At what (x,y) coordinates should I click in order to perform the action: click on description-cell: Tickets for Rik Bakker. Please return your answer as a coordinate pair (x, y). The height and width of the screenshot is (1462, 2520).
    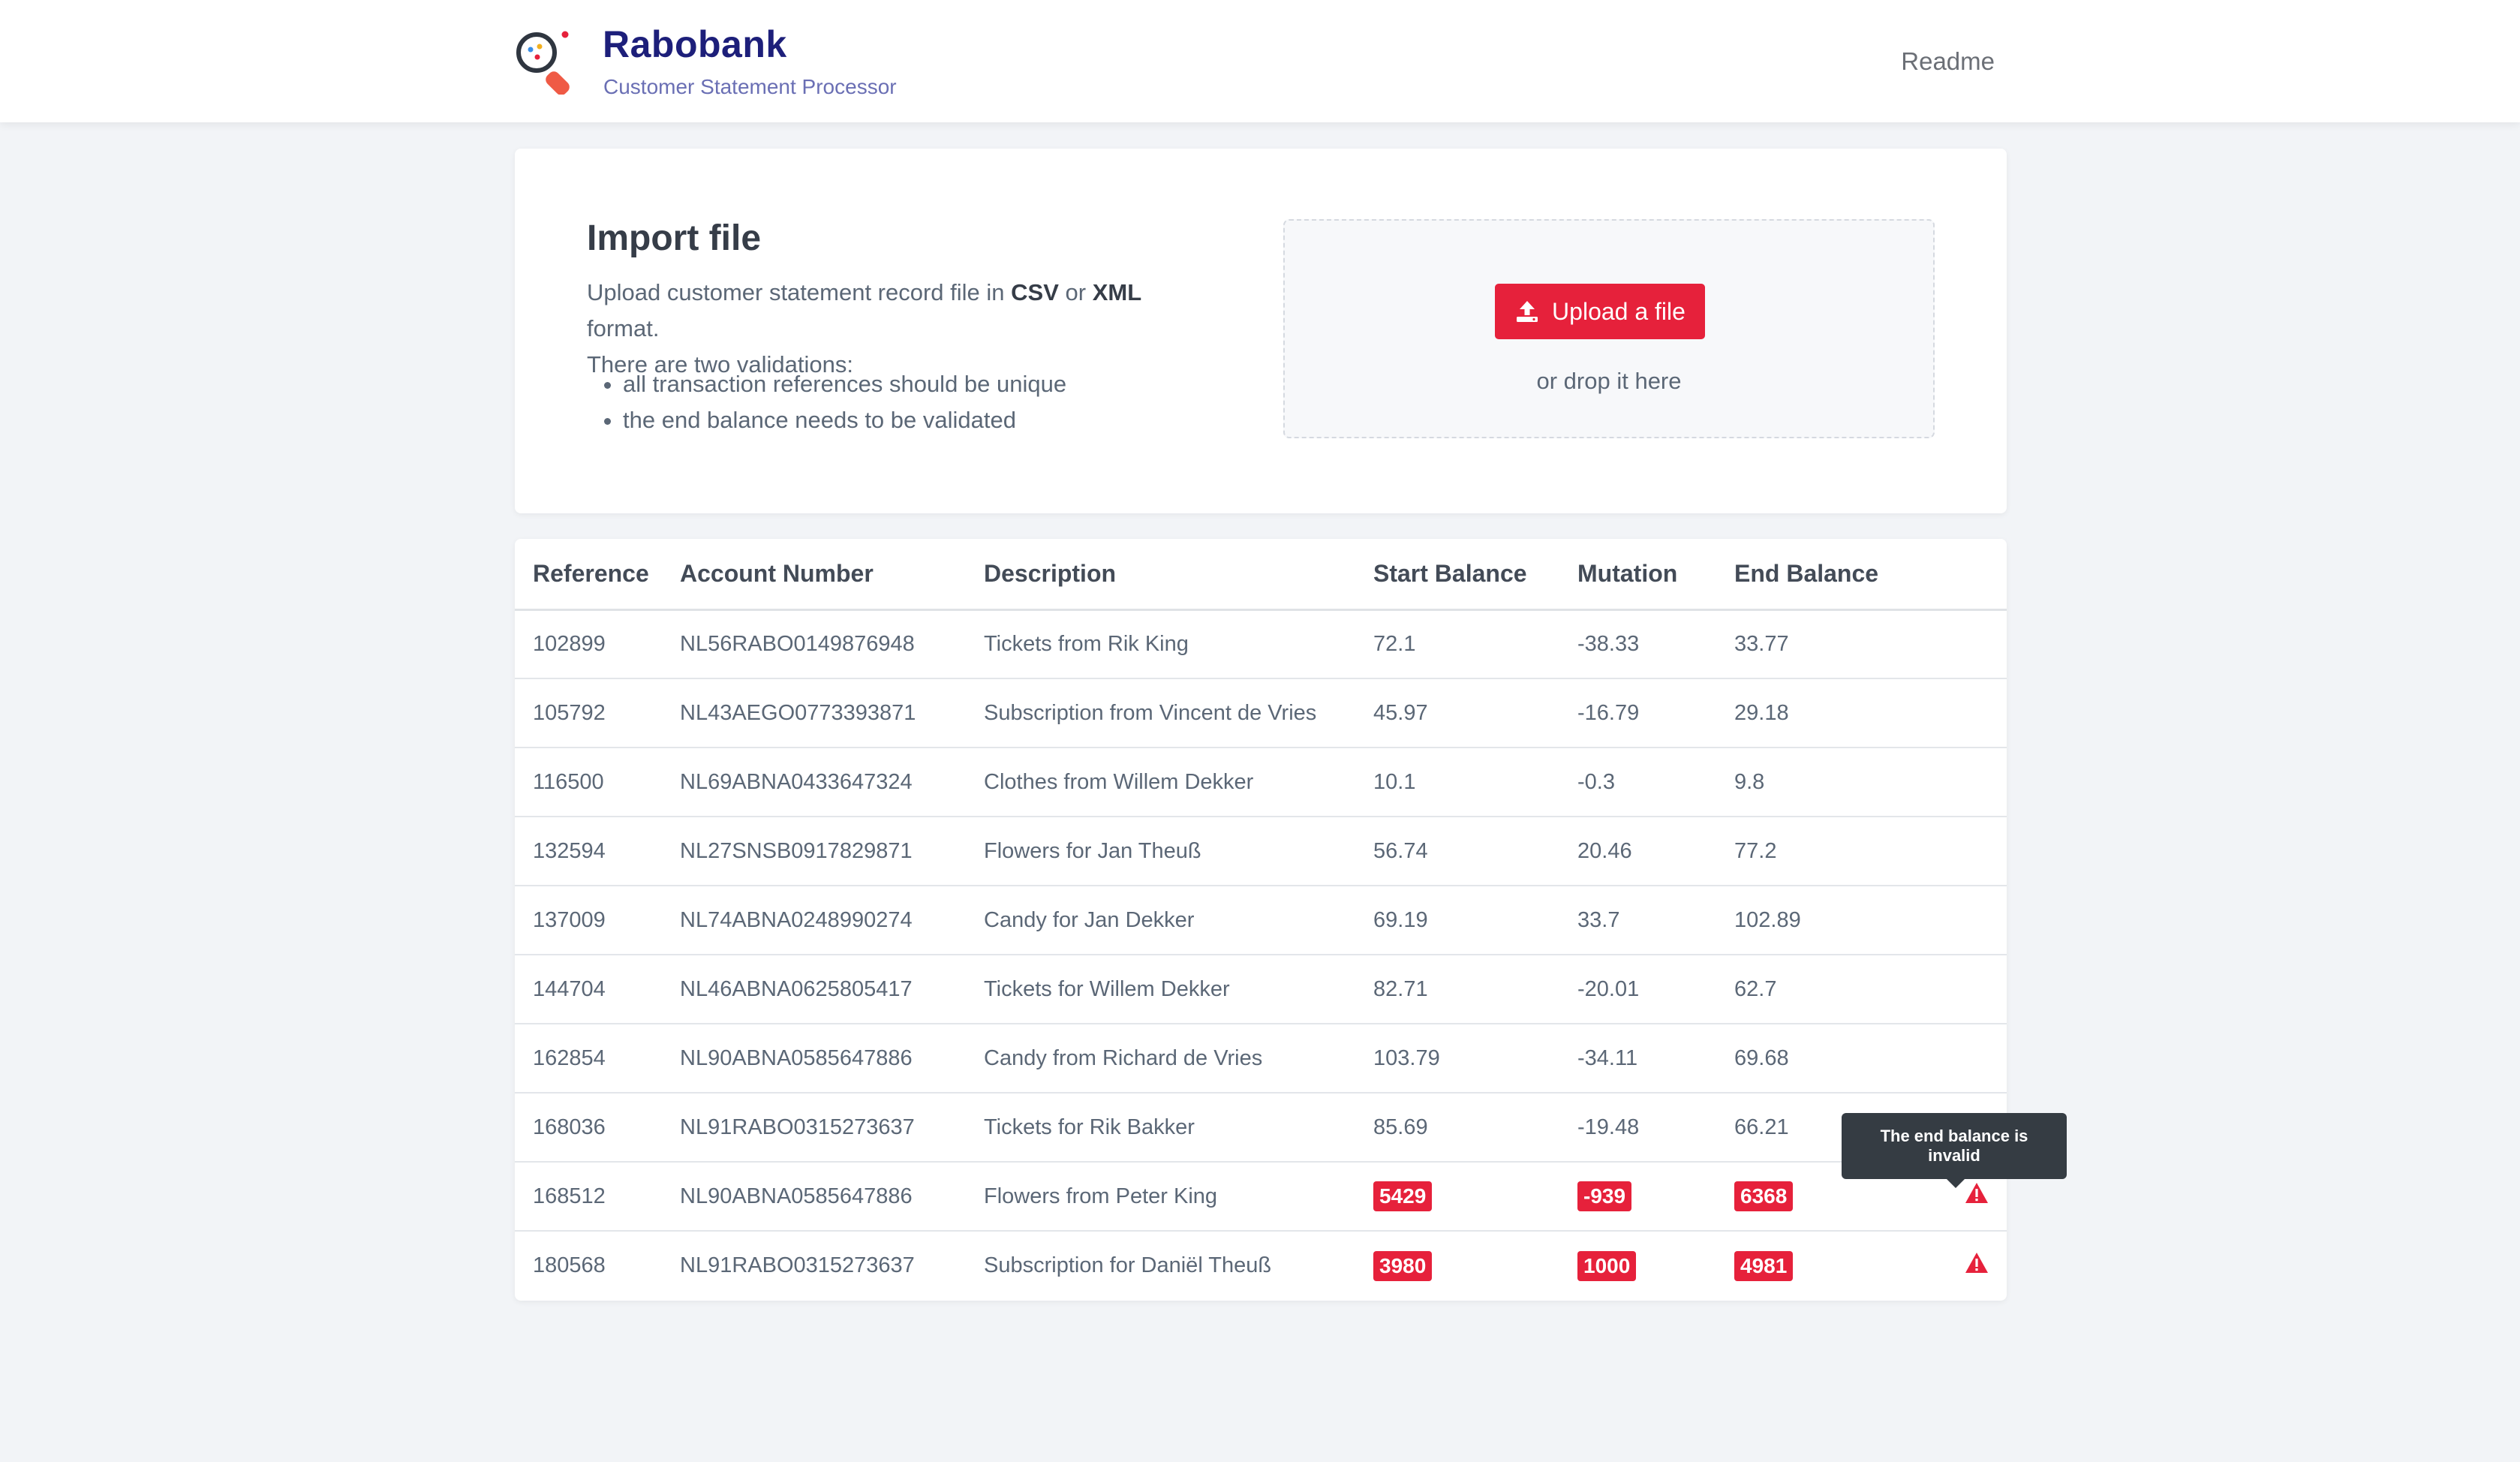
    Looking at the image, I should click on (1178, 1128).